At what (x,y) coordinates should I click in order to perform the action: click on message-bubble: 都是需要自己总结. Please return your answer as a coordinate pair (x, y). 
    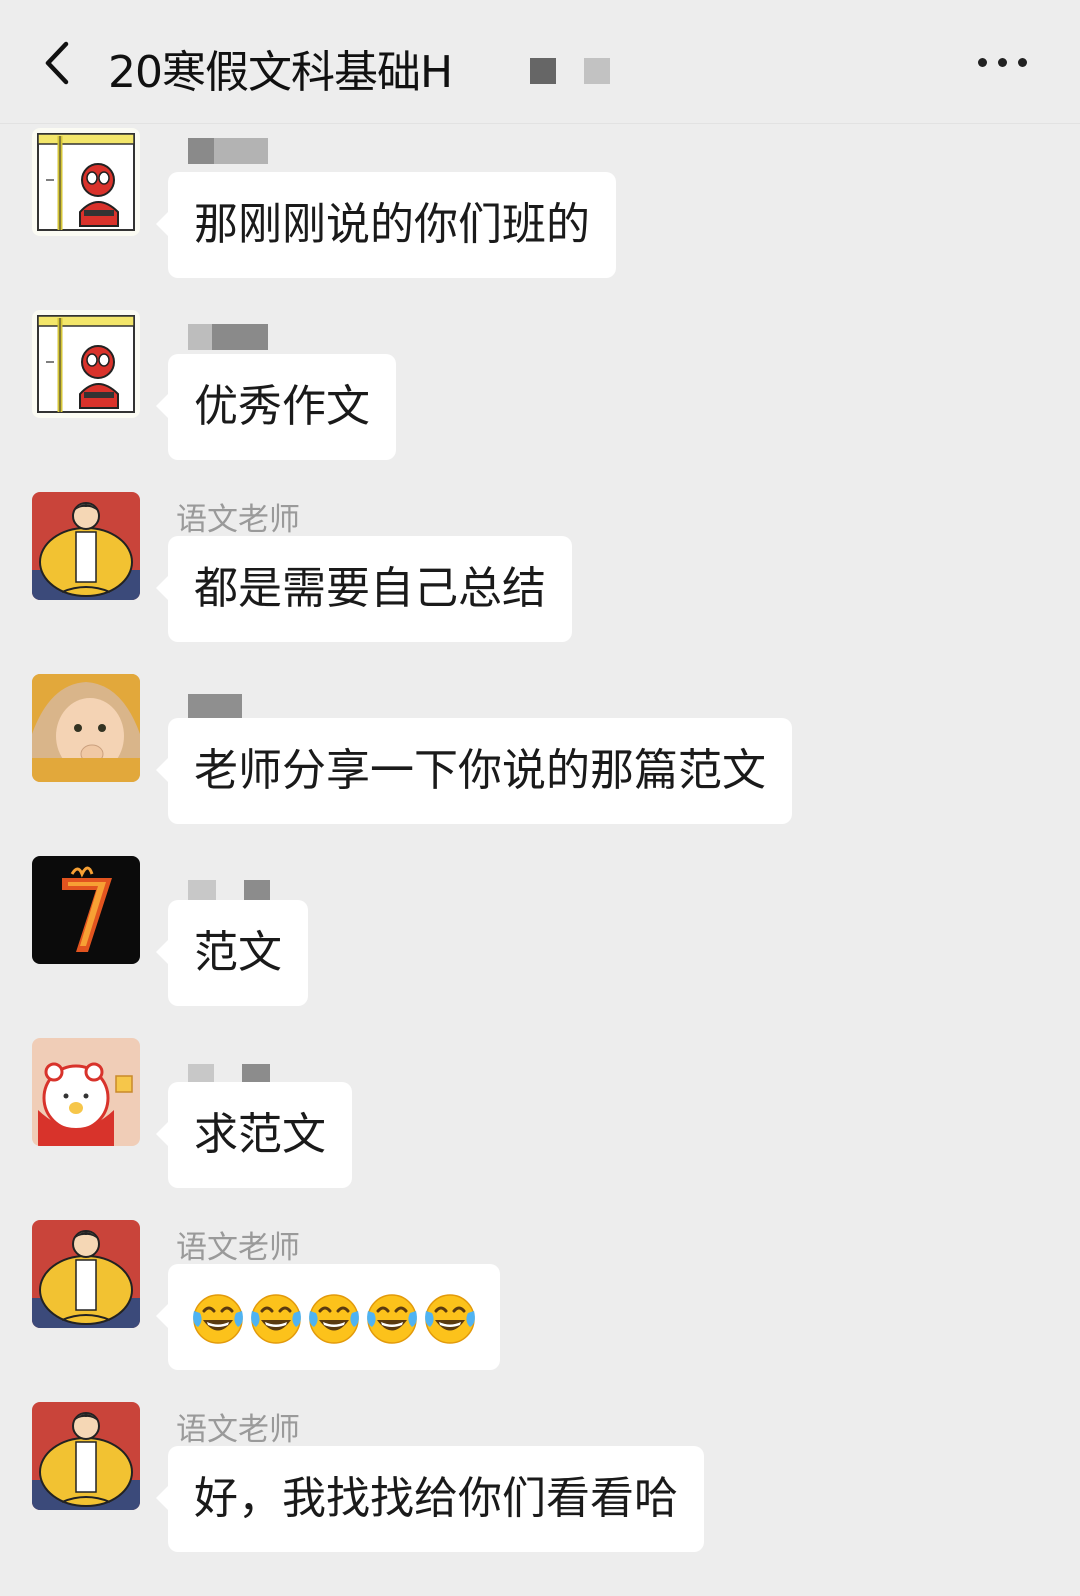
    Looking at the image, I should click on (364, 589).